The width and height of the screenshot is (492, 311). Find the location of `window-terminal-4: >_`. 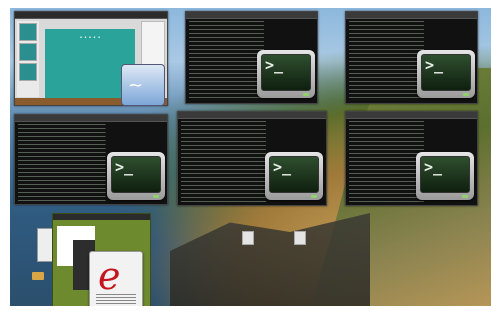

window-terminal-4: >_ is located at coordinates (252, 158).